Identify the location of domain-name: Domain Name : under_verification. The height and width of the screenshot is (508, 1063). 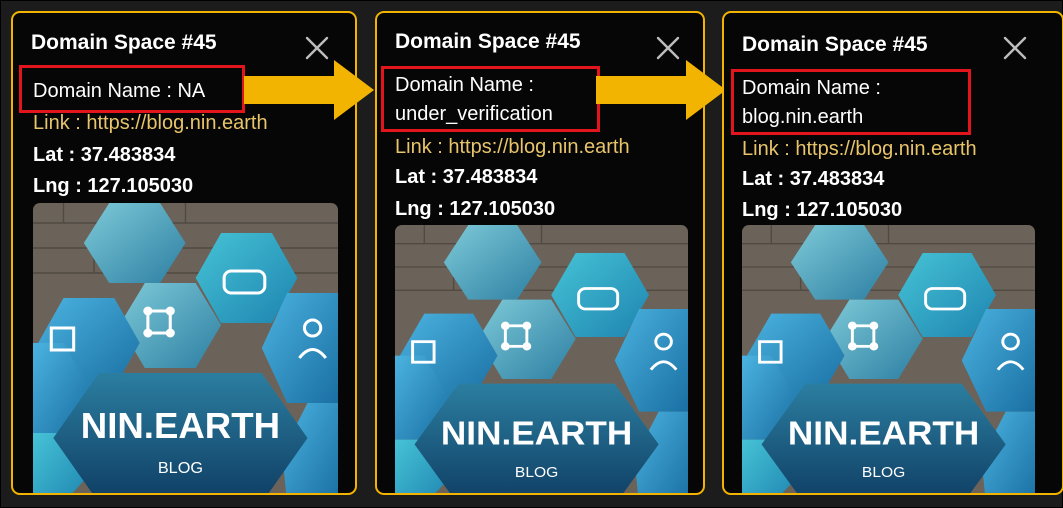
(474, 100).